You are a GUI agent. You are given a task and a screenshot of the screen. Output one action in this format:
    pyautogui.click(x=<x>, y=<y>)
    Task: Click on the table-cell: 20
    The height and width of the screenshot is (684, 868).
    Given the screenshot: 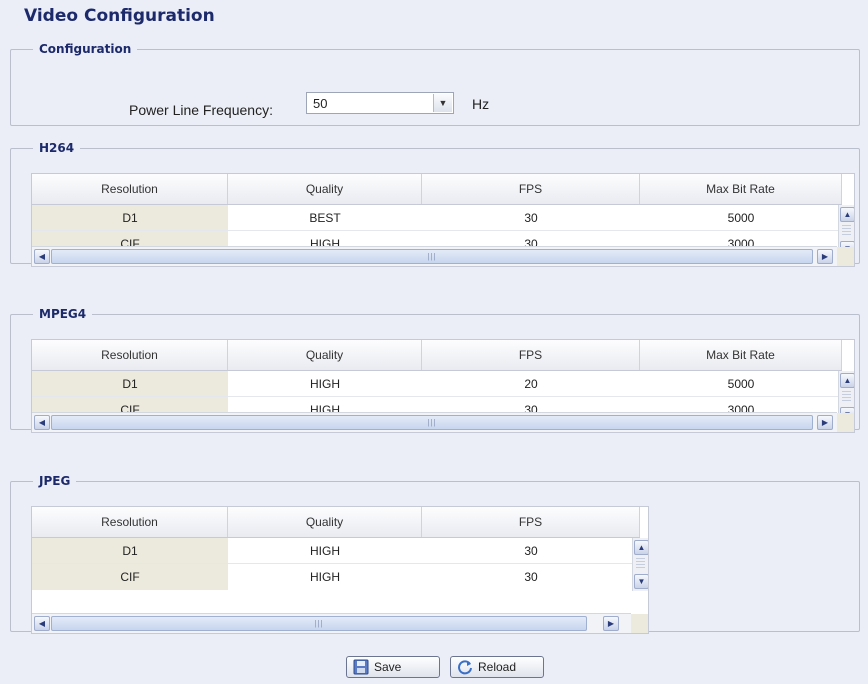 What is the action you would take?
    pyautogui.click(x=531, y=384)
    